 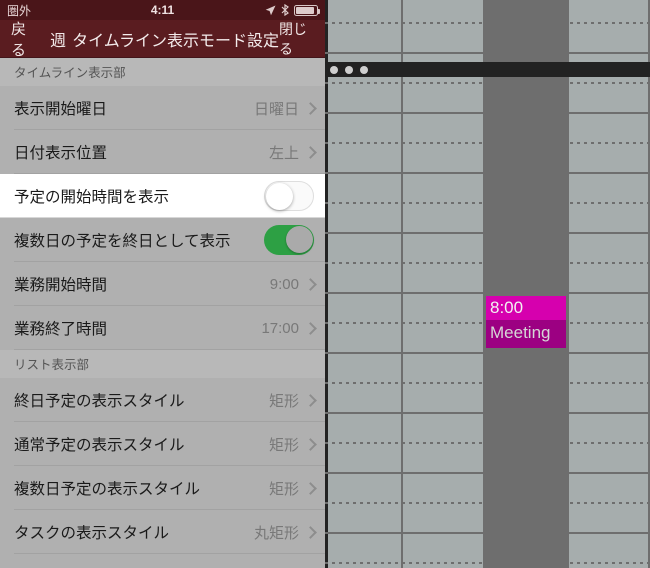 I want to click on week-button: 週, so click(x=58, y=39).